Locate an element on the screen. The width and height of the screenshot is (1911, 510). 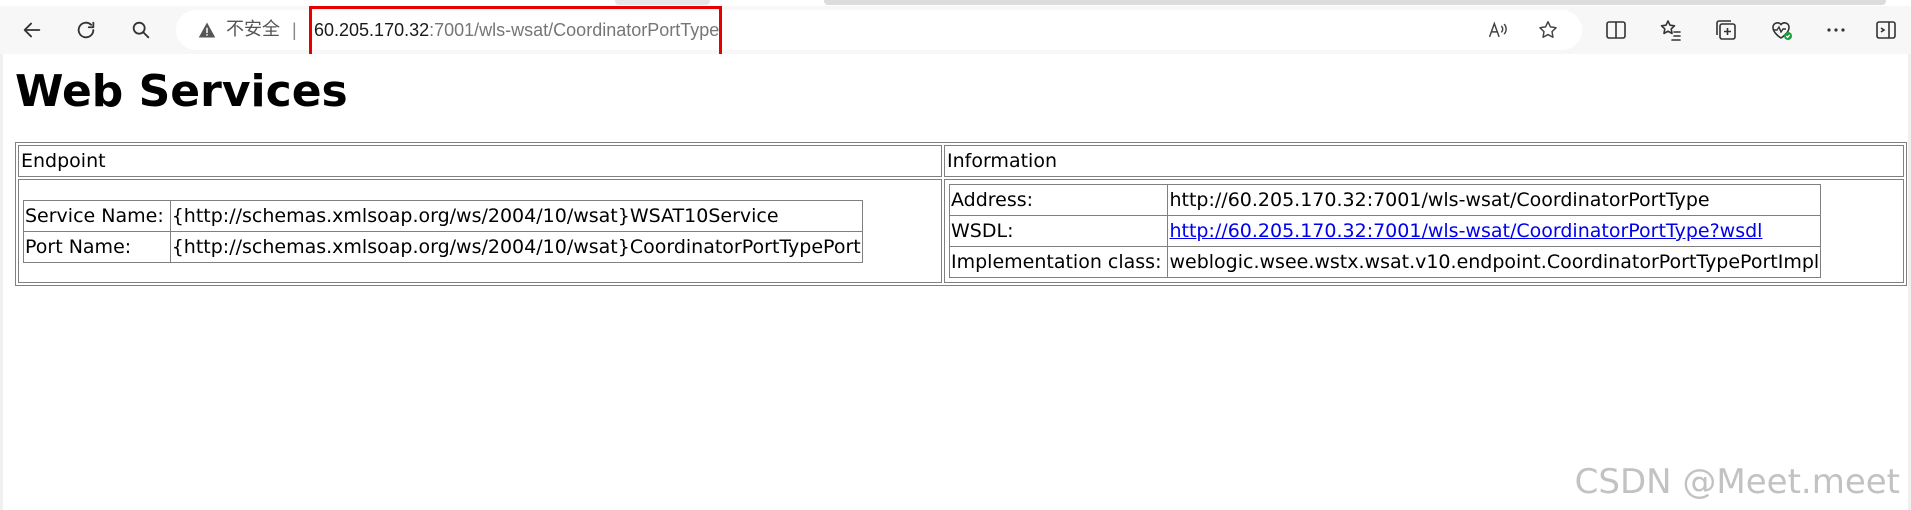
endpoint-header: Endpoint is located at coordinates (480, 161).